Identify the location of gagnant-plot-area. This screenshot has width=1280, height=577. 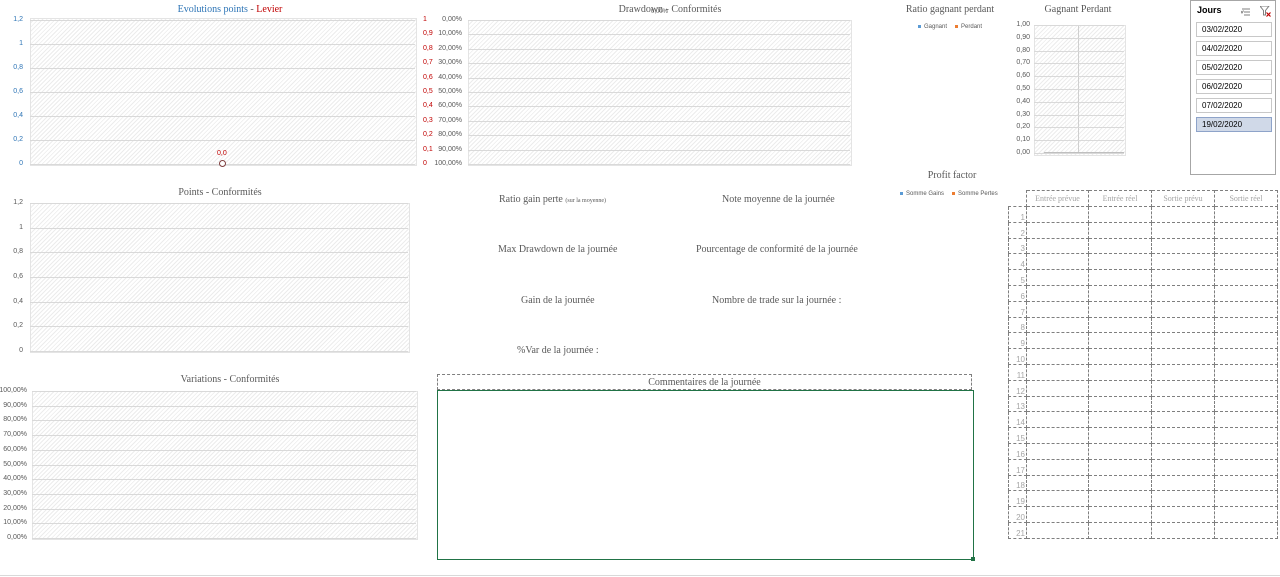
(1080, 90).